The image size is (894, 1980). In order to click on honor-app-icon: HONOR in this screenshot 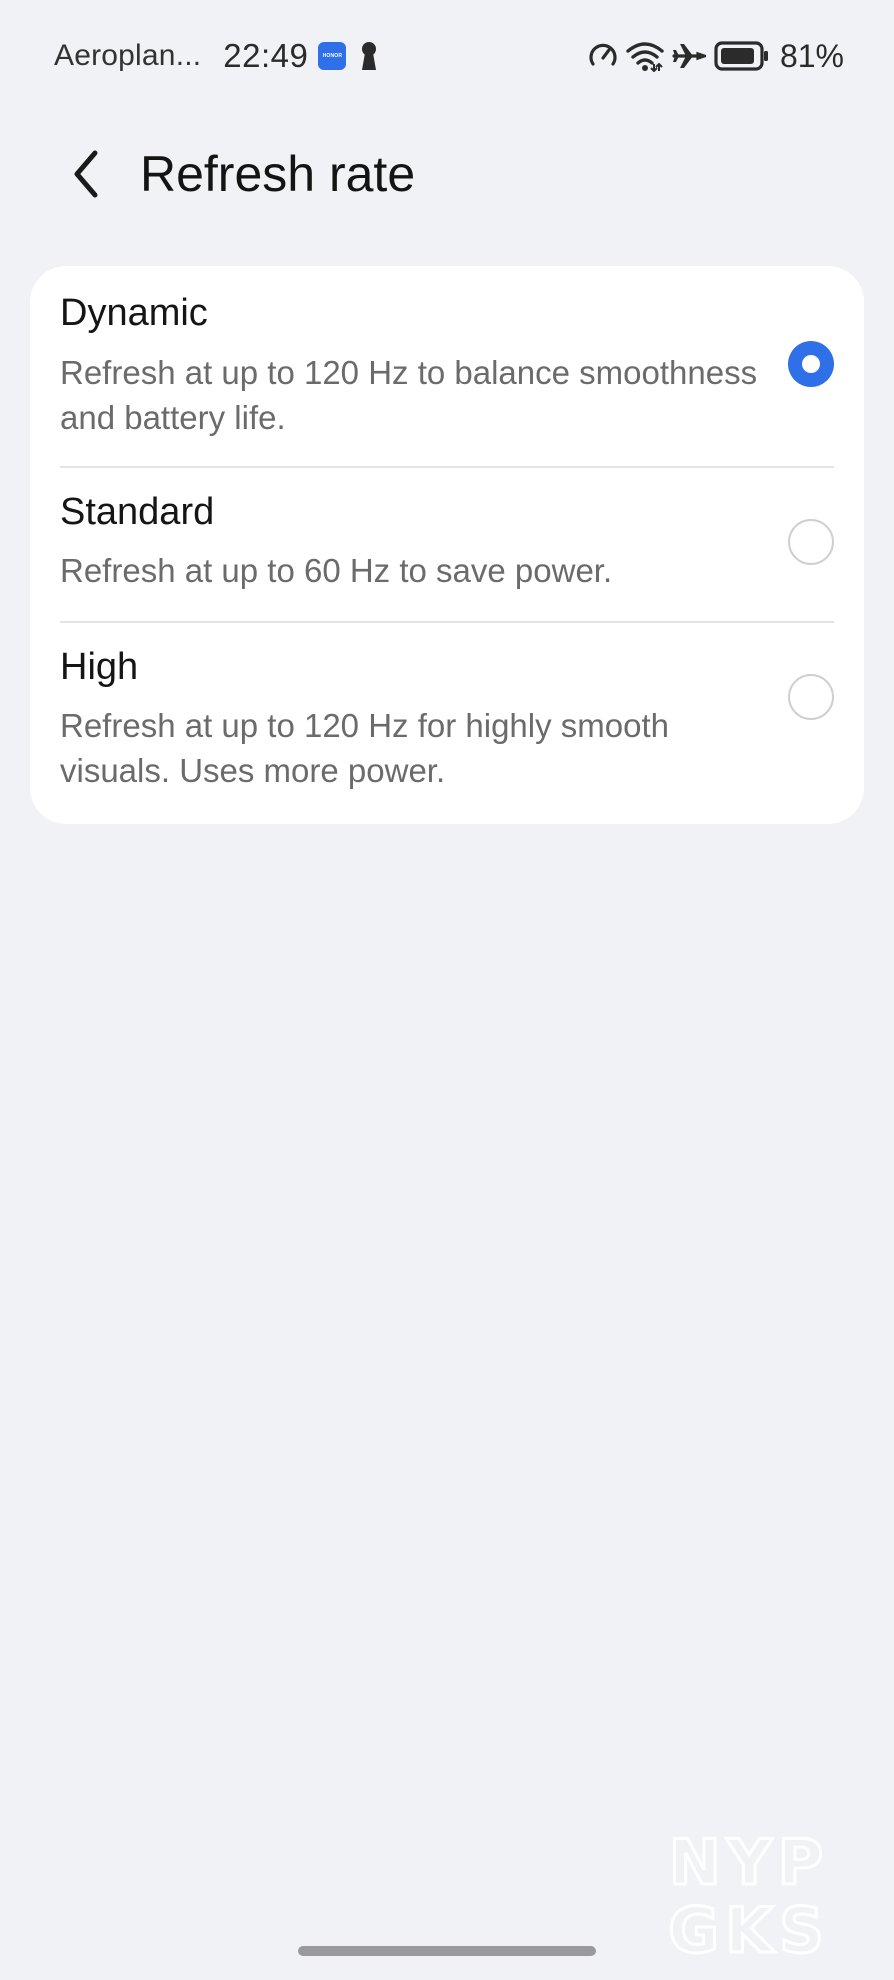, I will do `click(332, 56)`.